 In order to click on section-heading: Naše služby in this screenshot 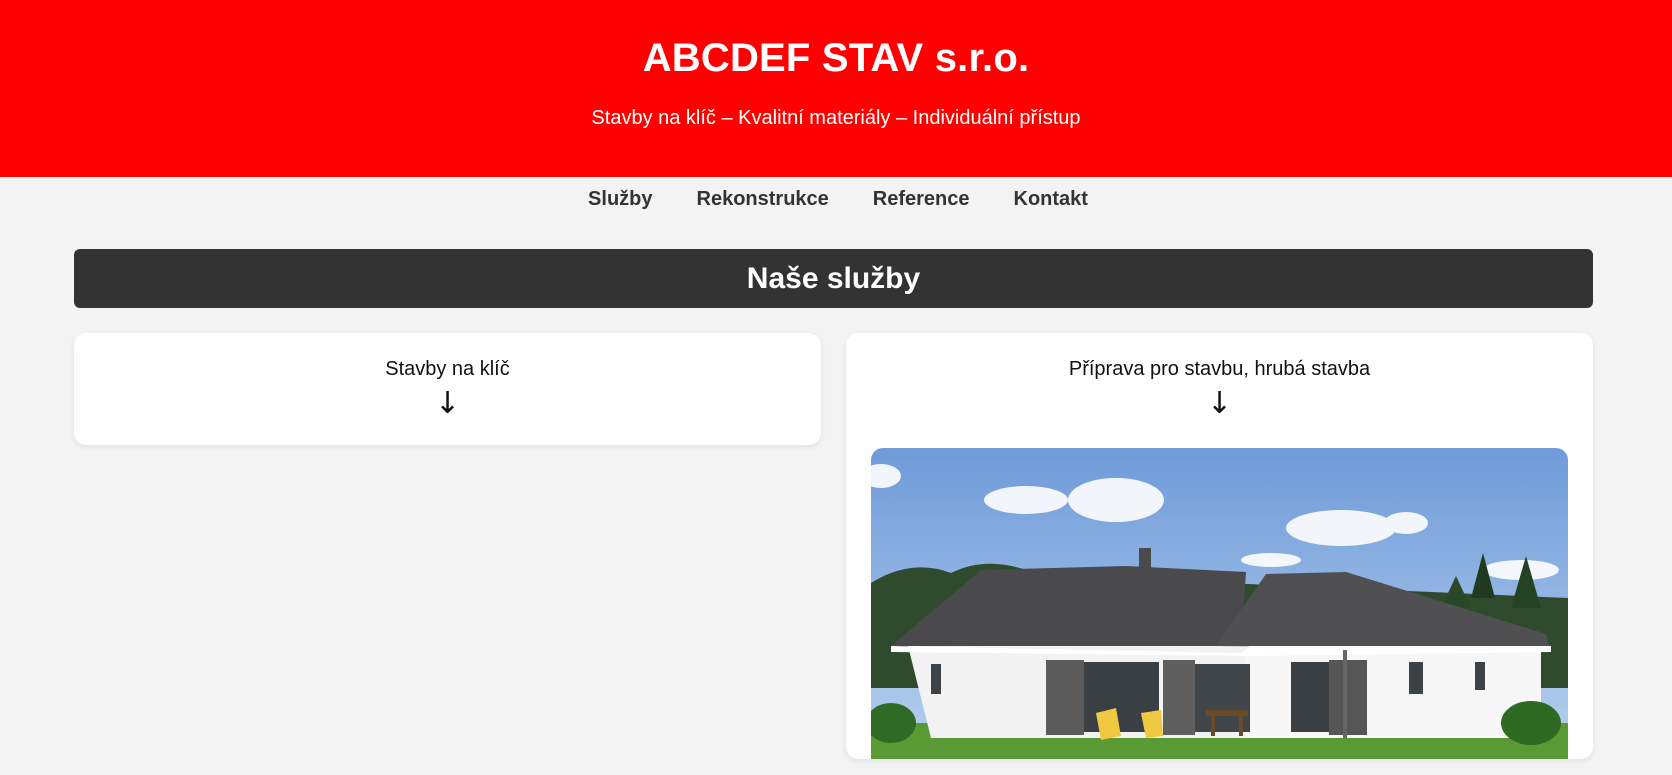, I will do `click(833, 278)`.